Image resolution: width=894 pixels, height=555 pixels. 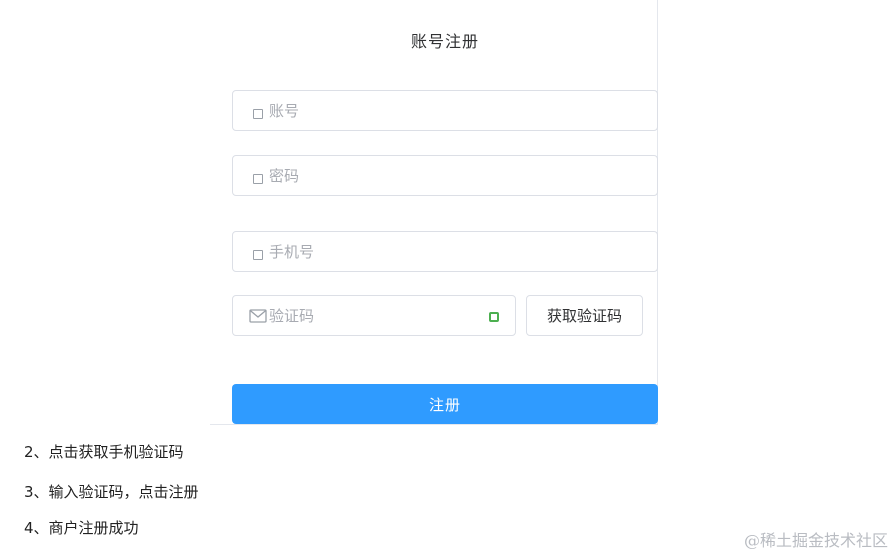 I want to click on watermark: @稀土掘金技术社区, so click(x=815, y=540).